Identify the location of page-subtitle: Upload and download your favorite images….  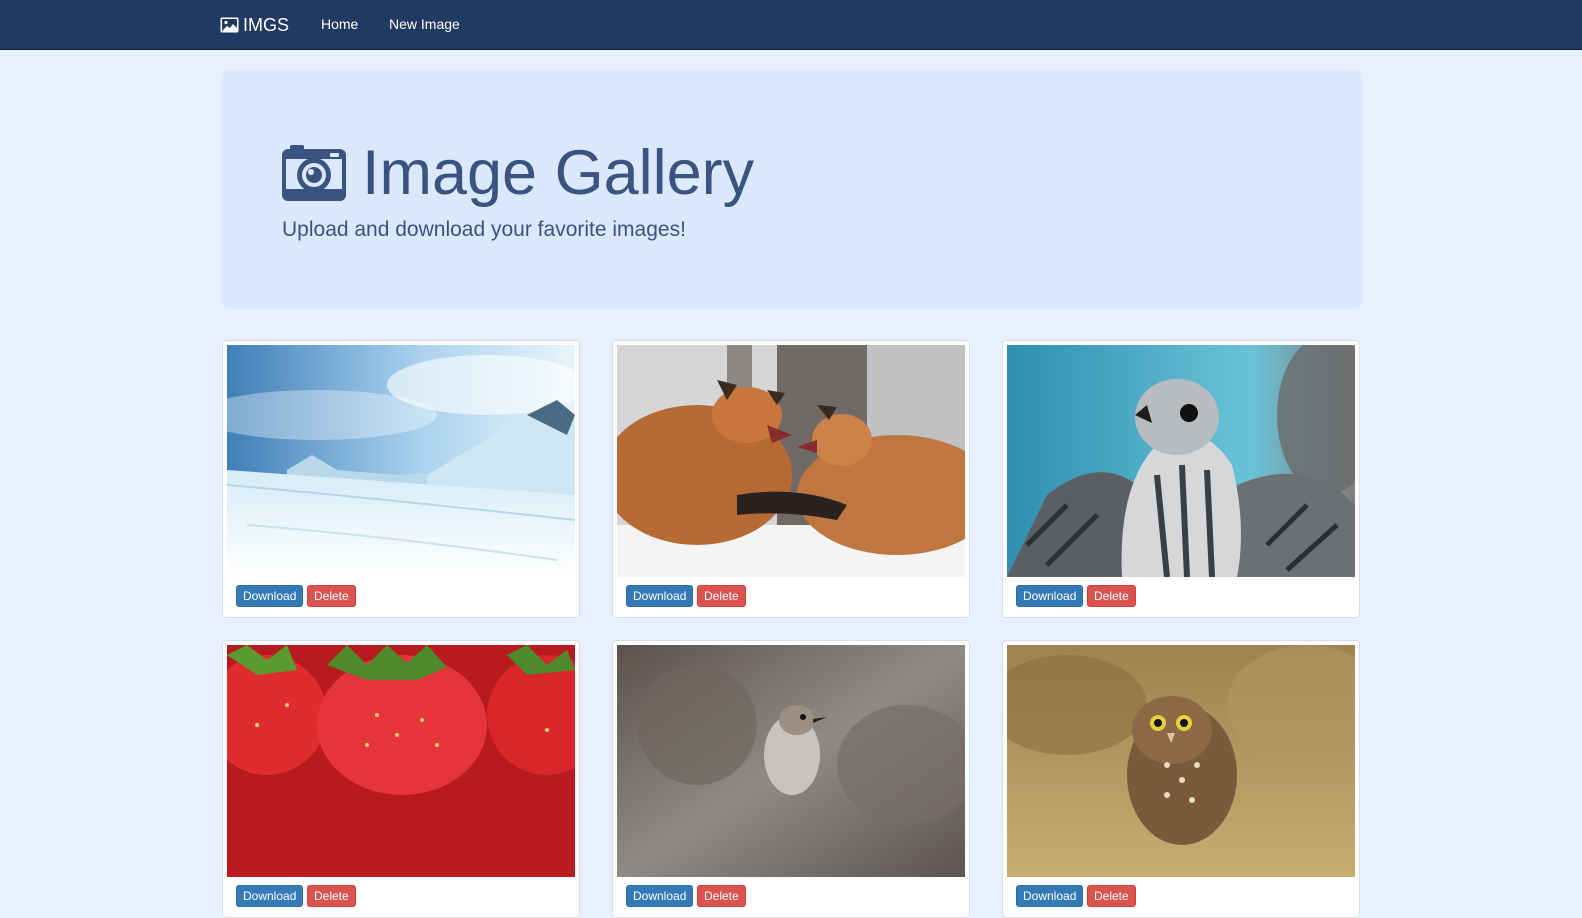
(484, 229).